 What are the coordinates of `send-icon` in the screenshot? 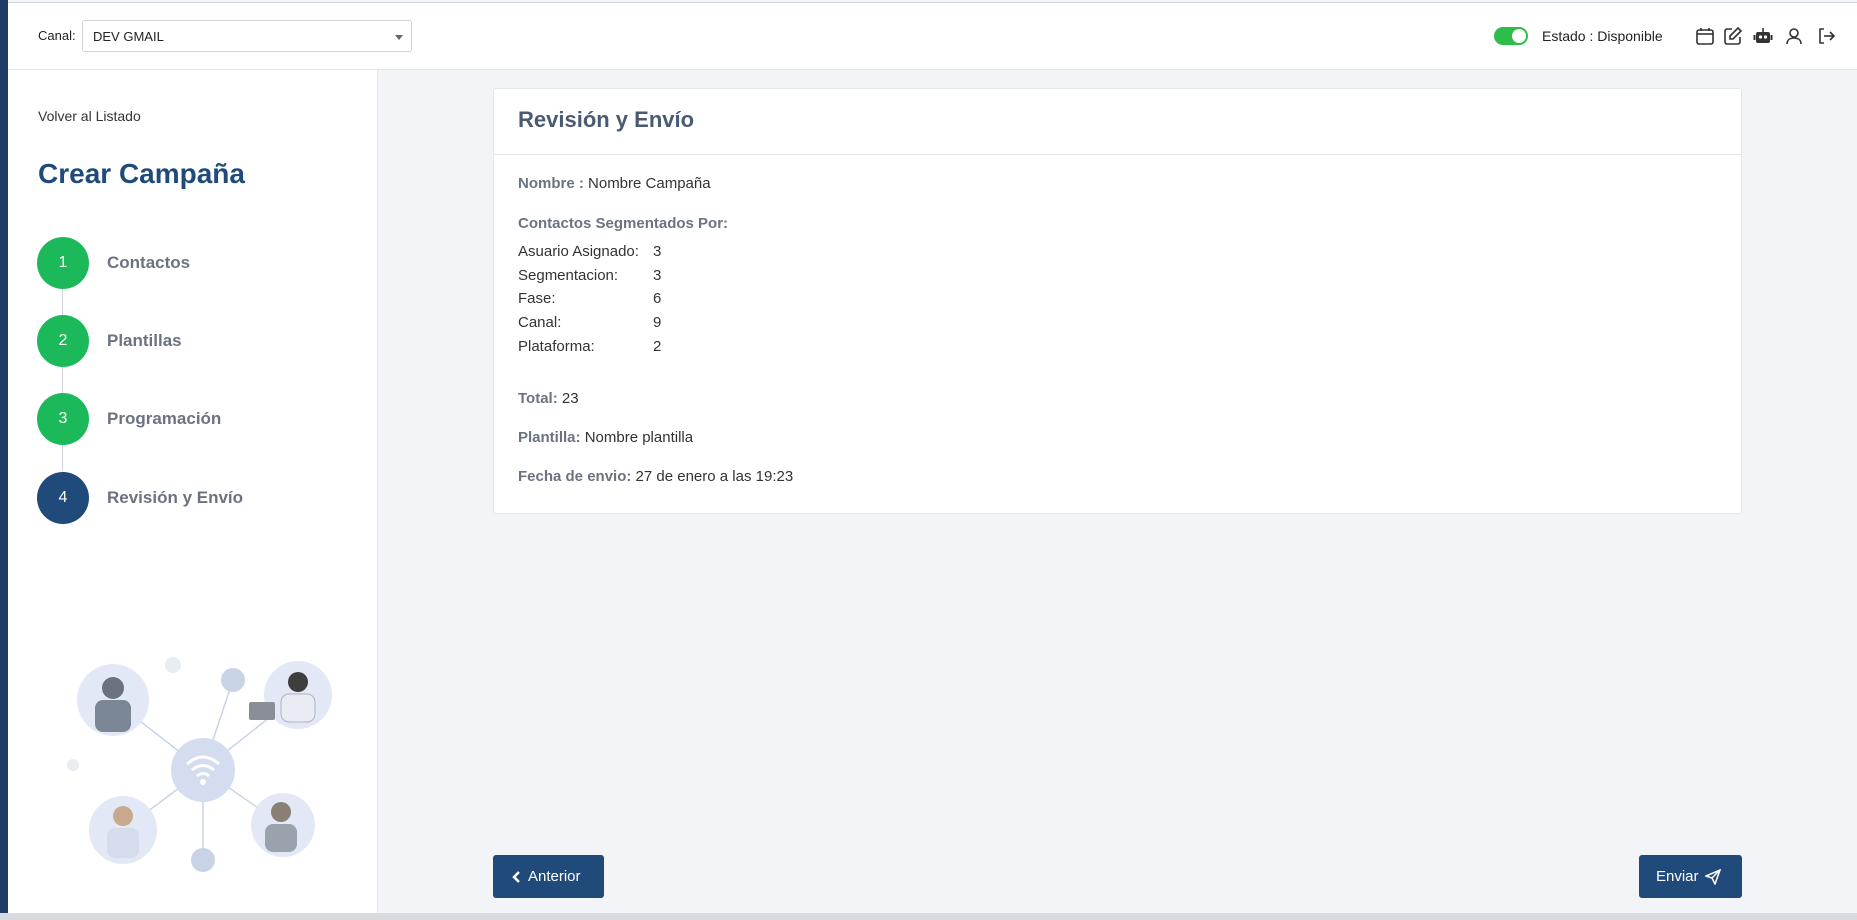 It's located at (1712, 876).